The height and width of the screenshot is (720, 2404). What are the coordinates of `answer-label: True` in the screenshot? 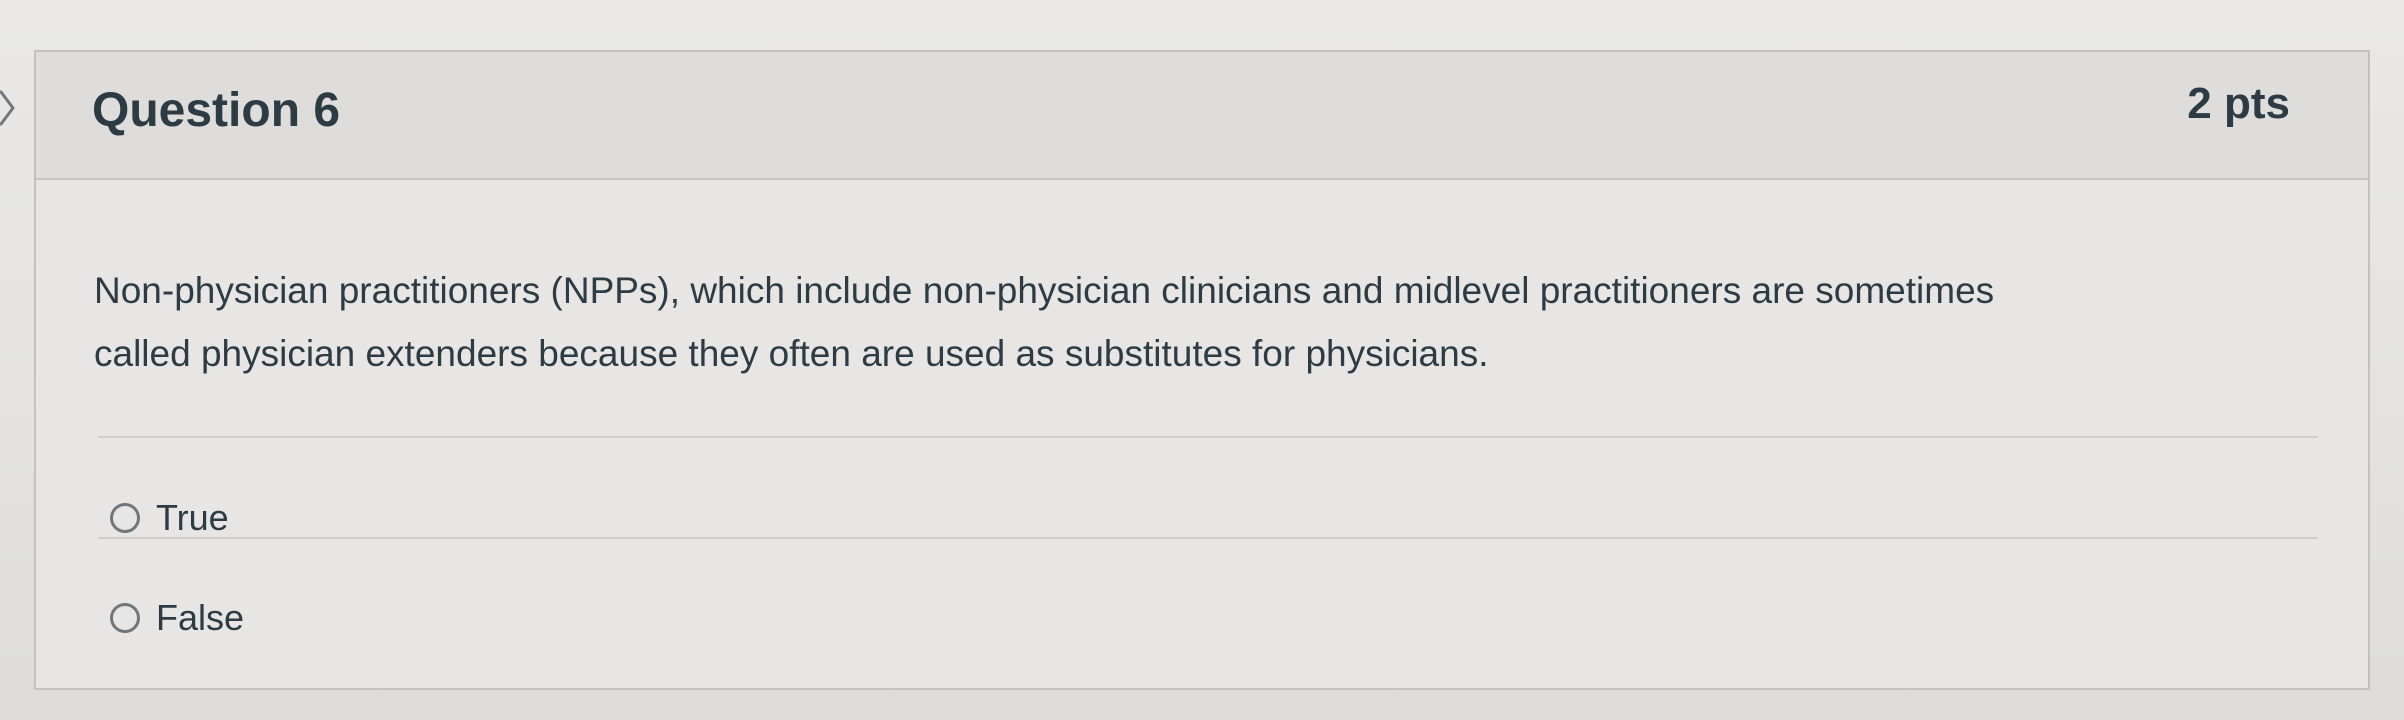 It's located at (192, 517).